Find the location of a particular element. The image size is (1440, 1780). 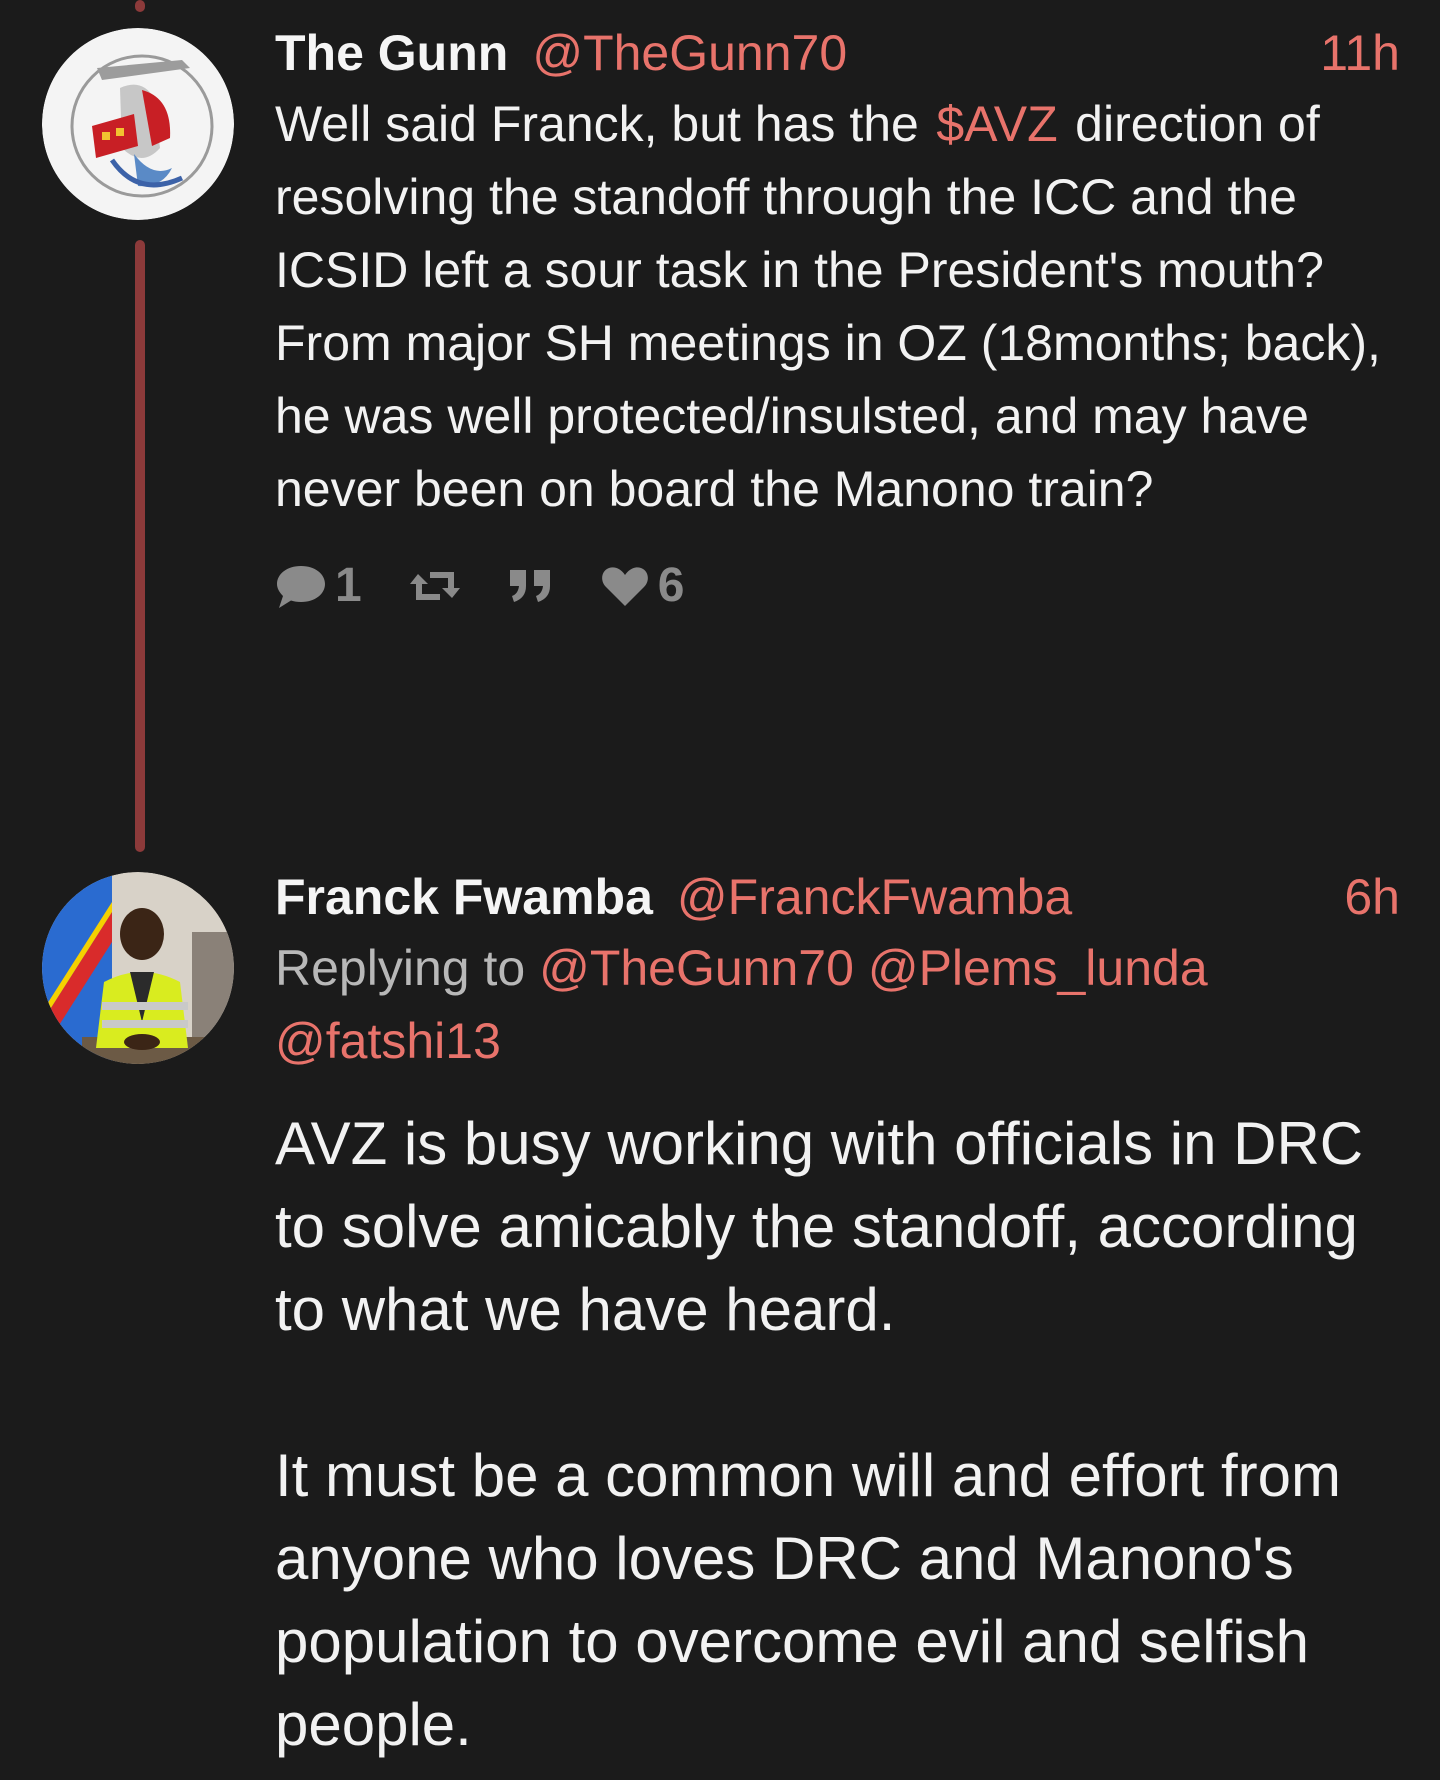

thread-connector-top is located at coordinates (140, 6).